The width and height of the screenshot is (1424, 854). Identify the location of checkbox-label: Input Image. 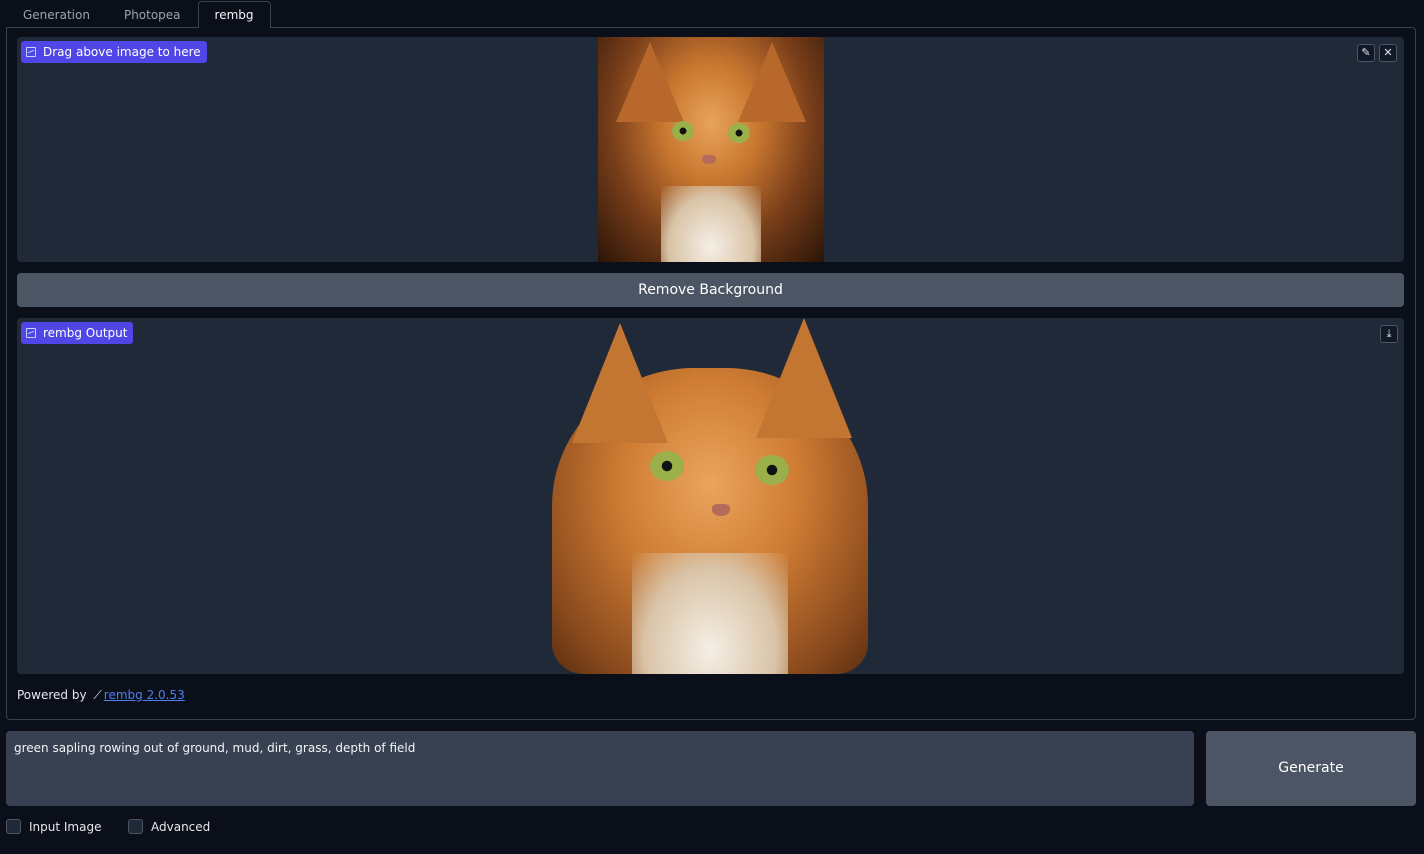
(65, 826).